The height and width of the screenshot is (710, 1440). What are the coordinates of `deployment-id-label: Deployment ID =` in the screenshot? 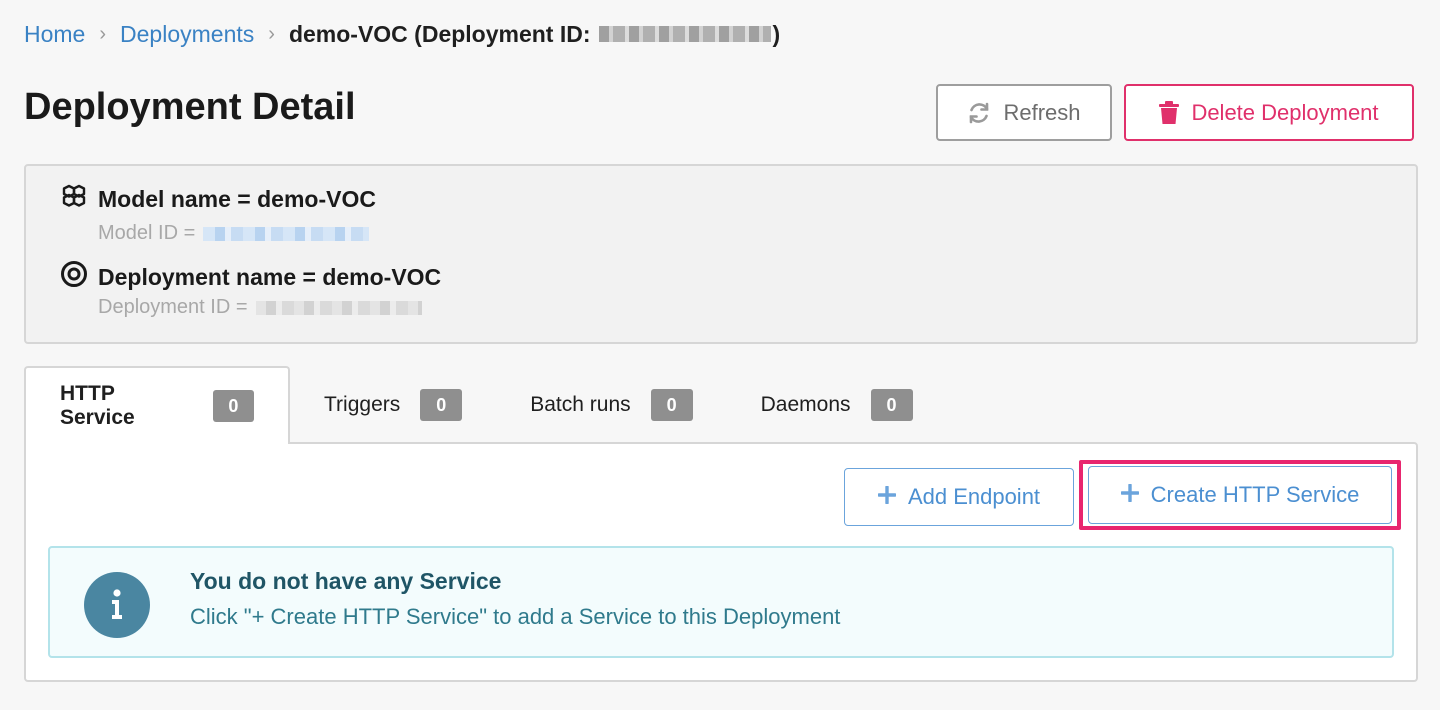 It's located at (173, 307).